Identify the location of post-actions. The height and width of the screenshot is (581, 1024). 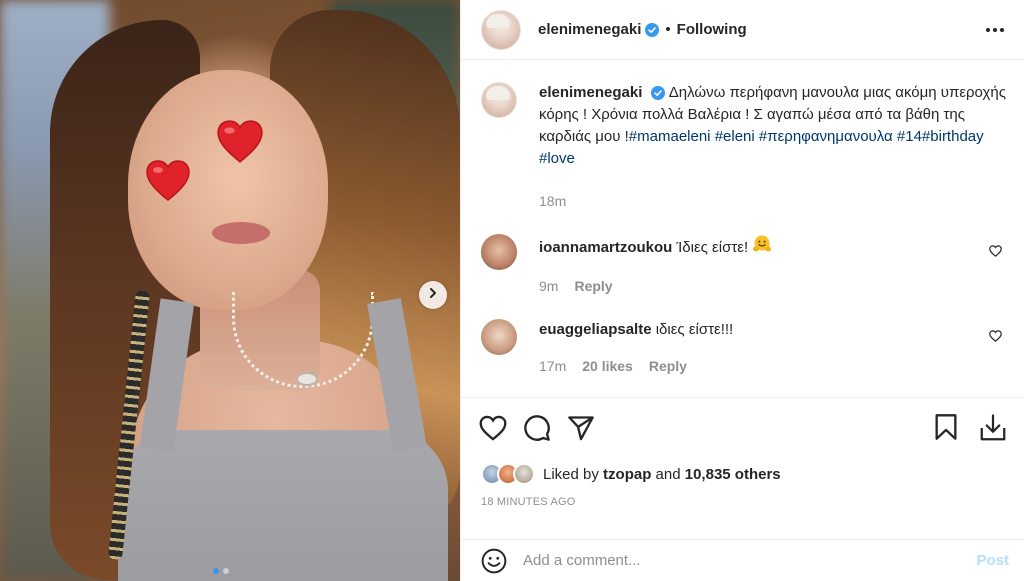
(742, 428).